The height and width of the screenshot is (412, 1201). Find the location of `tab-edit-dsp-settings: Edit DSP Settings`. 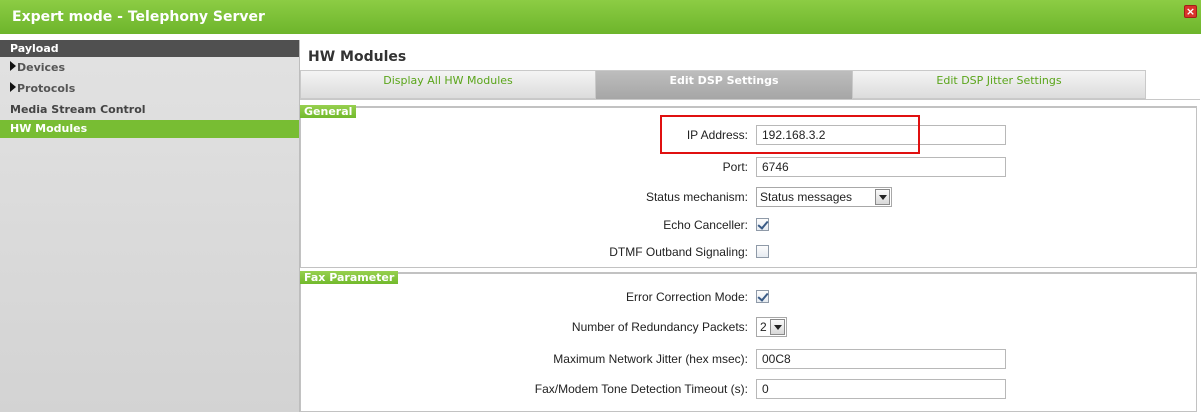

tab-edit-dsp-settings: Edit DSP Settings is located at coordinates (724, 85).